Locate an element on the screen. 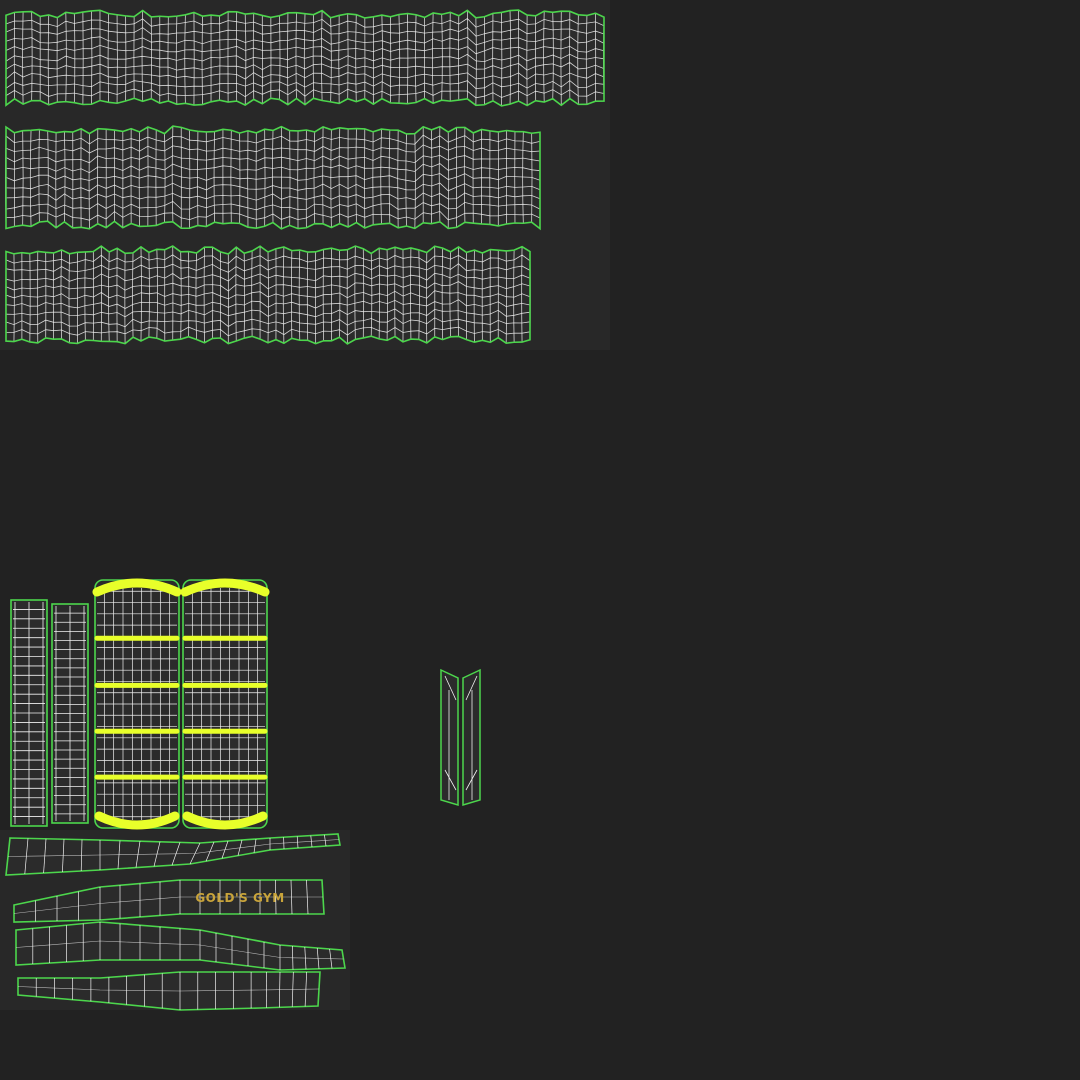 This screenshot has width=1080, height=1080. chevron-left-outline is located at coordinates (449, 737).